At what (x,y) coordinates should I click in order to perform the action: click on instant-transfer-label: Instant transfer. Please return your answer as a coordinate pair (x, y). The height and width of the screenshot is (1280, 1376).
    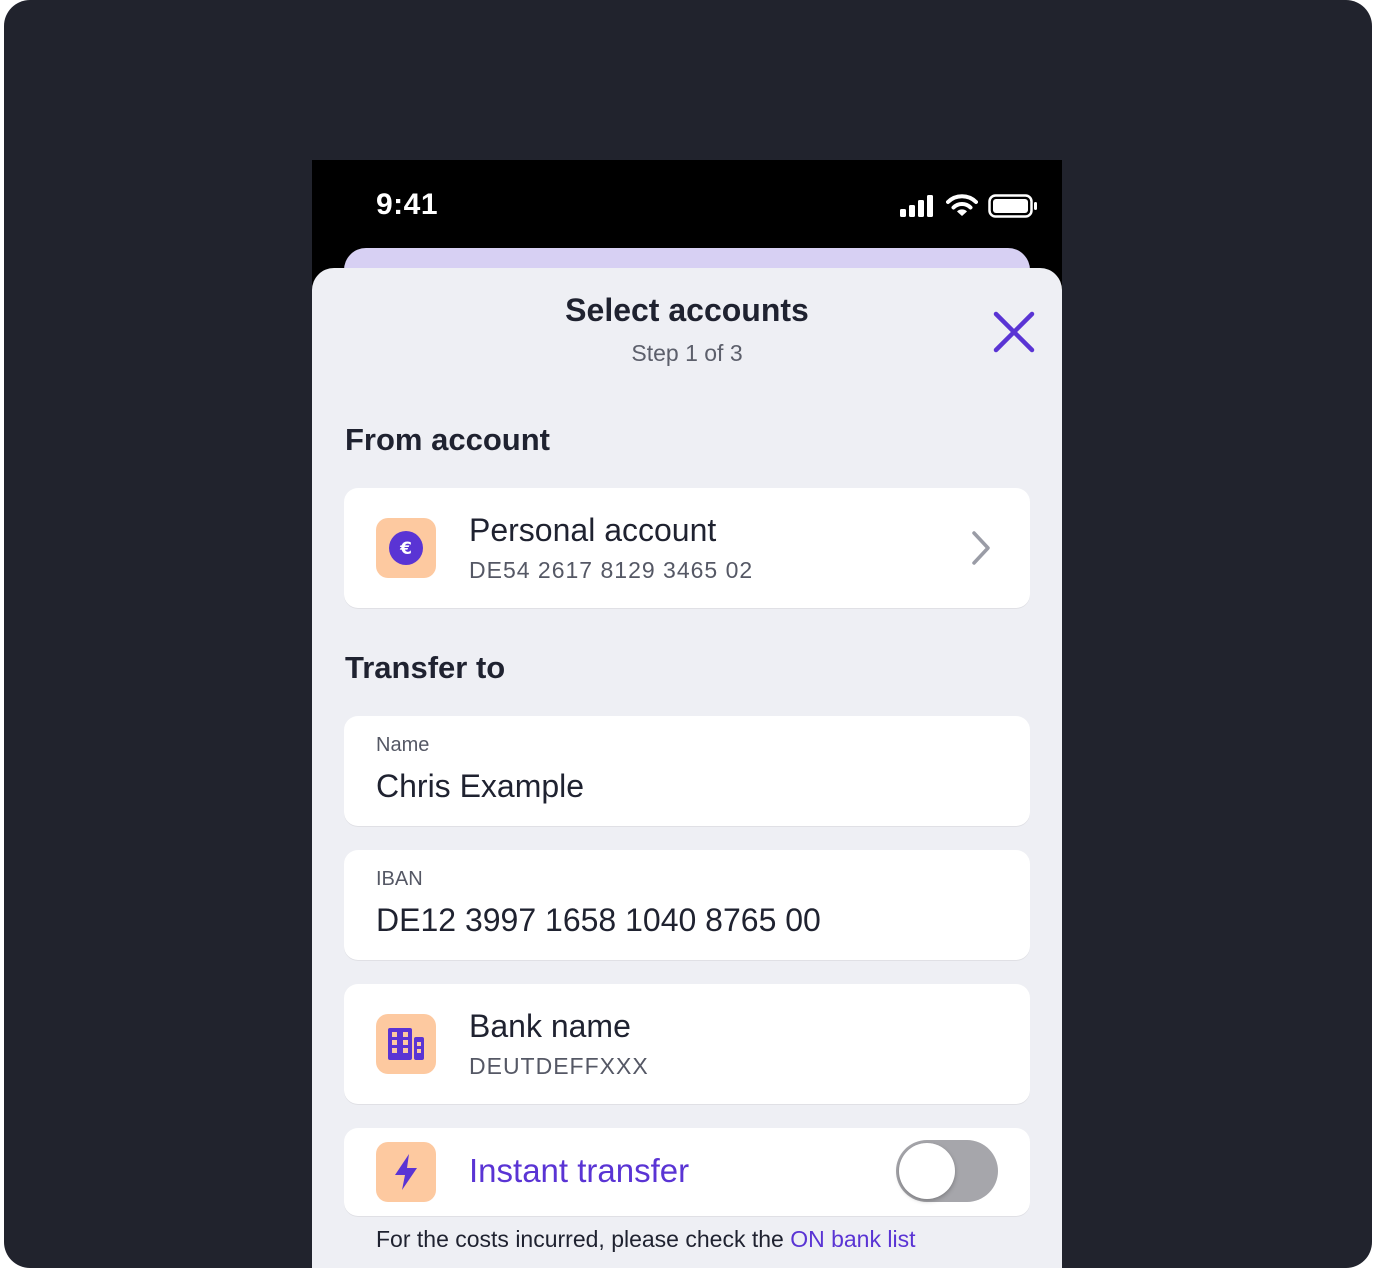
    Looking at the image, I should click on (579, 1170).